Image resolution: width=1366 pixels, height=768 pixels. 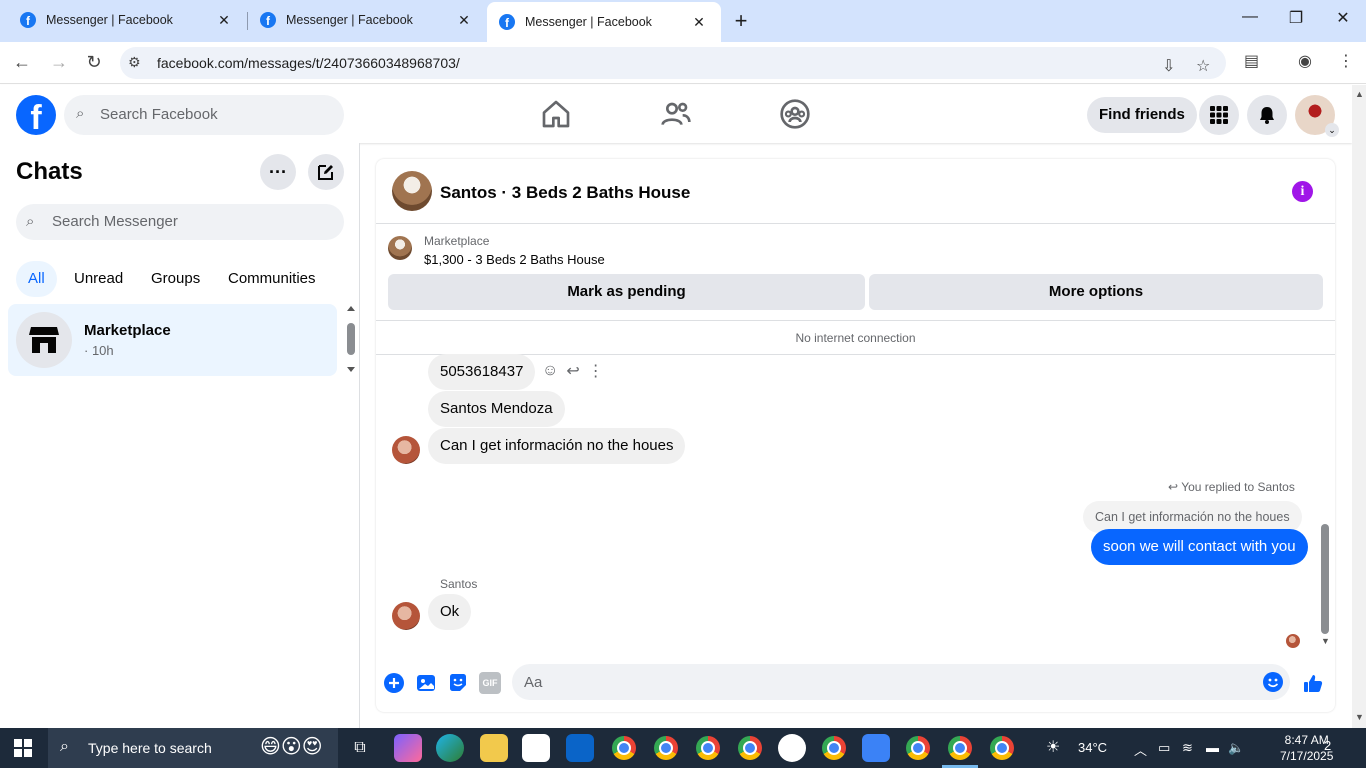 What do you see at coordinates (1203, 66) in the screenshot?
I see `bookmark-star-icon: ☆` at bounding box center [1203, 66].